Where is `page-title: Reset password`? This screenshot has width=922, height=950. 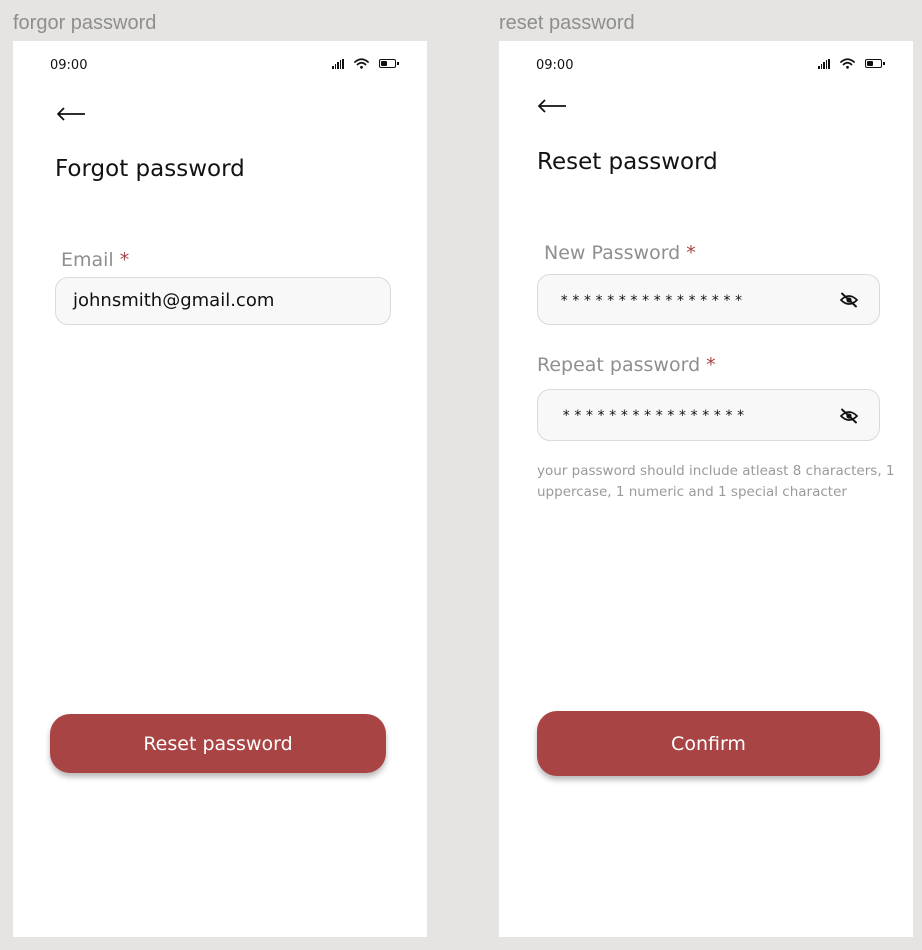 page-title: Reset password is located at coordinates (627, 162).